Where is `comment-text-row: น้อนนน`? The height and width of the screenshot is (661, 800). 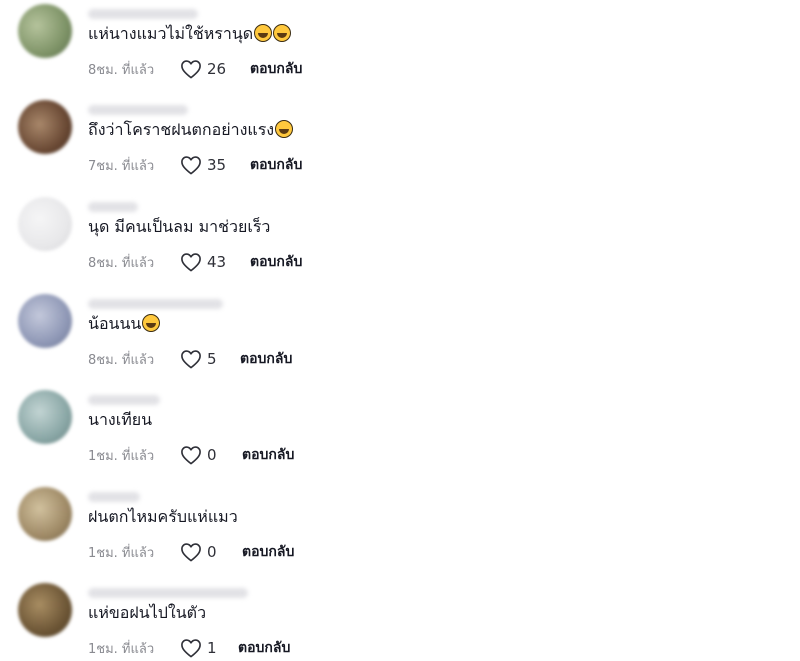
comment-text-row: น้อนนน is located at coordinates (124, 324).